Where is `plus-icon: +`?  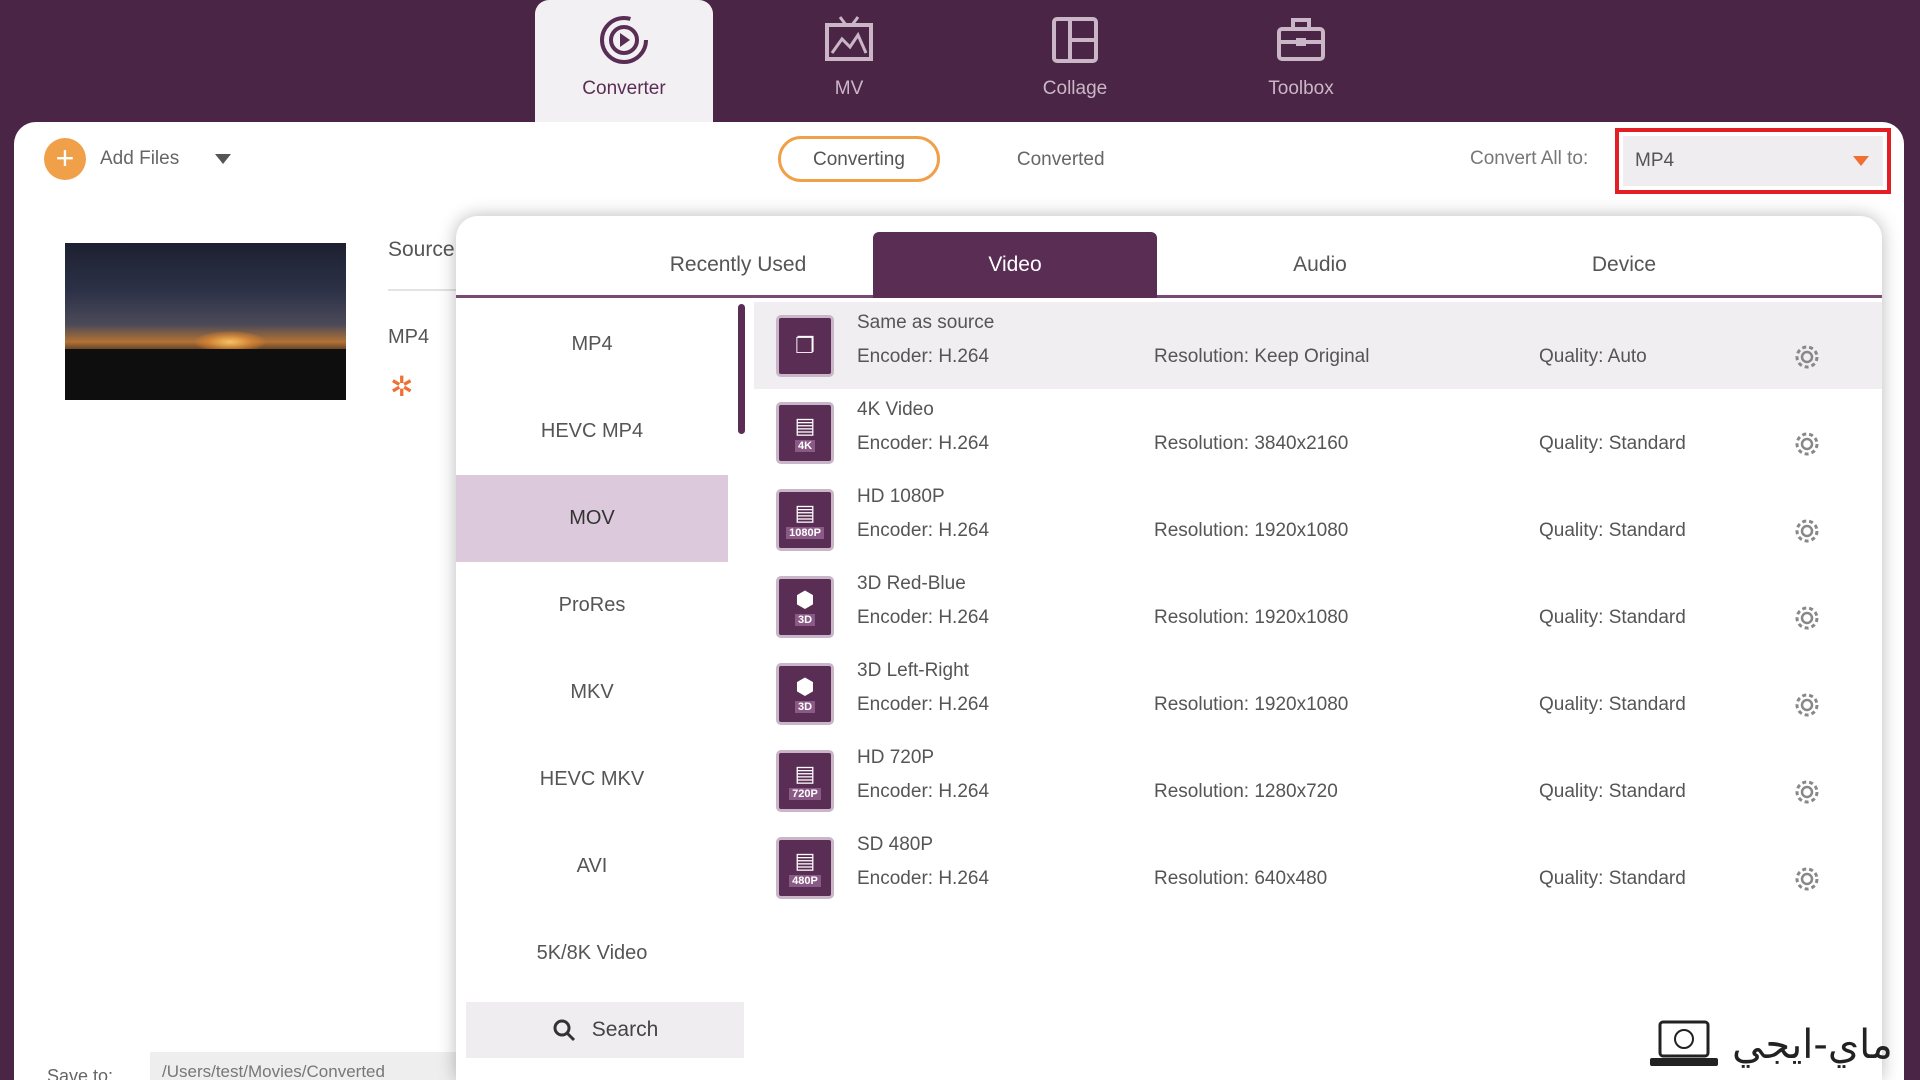
plus-icon: + is located at coordinates (65, 159).